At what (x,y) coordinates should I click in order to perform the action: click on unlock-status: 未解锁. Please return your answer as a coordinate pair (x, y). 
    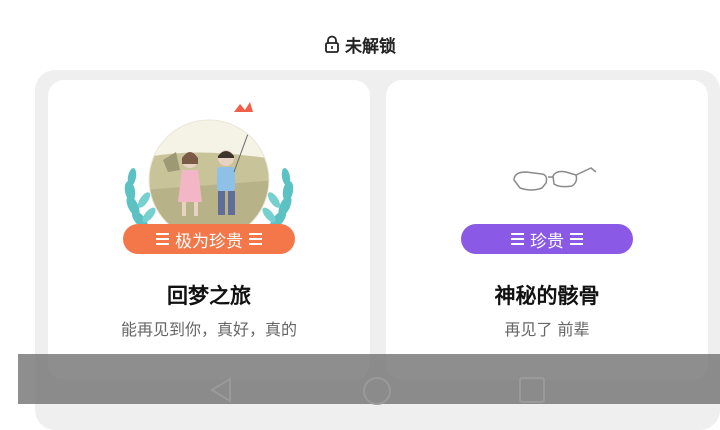
    Looking at the image, I should click on (360, 44).